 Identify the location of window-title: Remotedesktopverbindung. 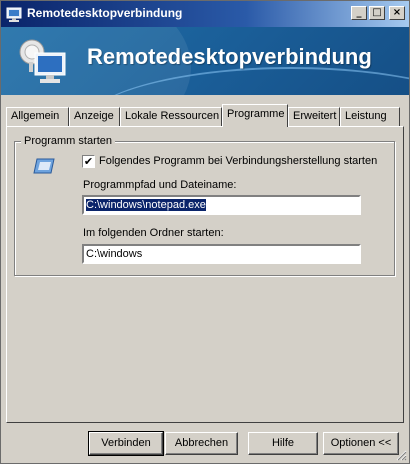
(105, 13).